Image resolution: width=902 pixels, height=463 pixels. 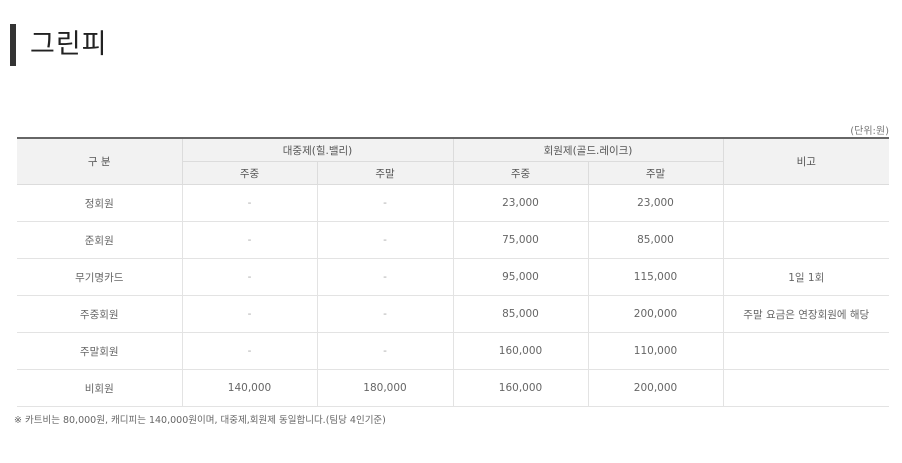 What do you see at coordinates (384, 388) in the screenshot?
I see `public-weekend-fee: 180,000` at bounding box center [384, 388].